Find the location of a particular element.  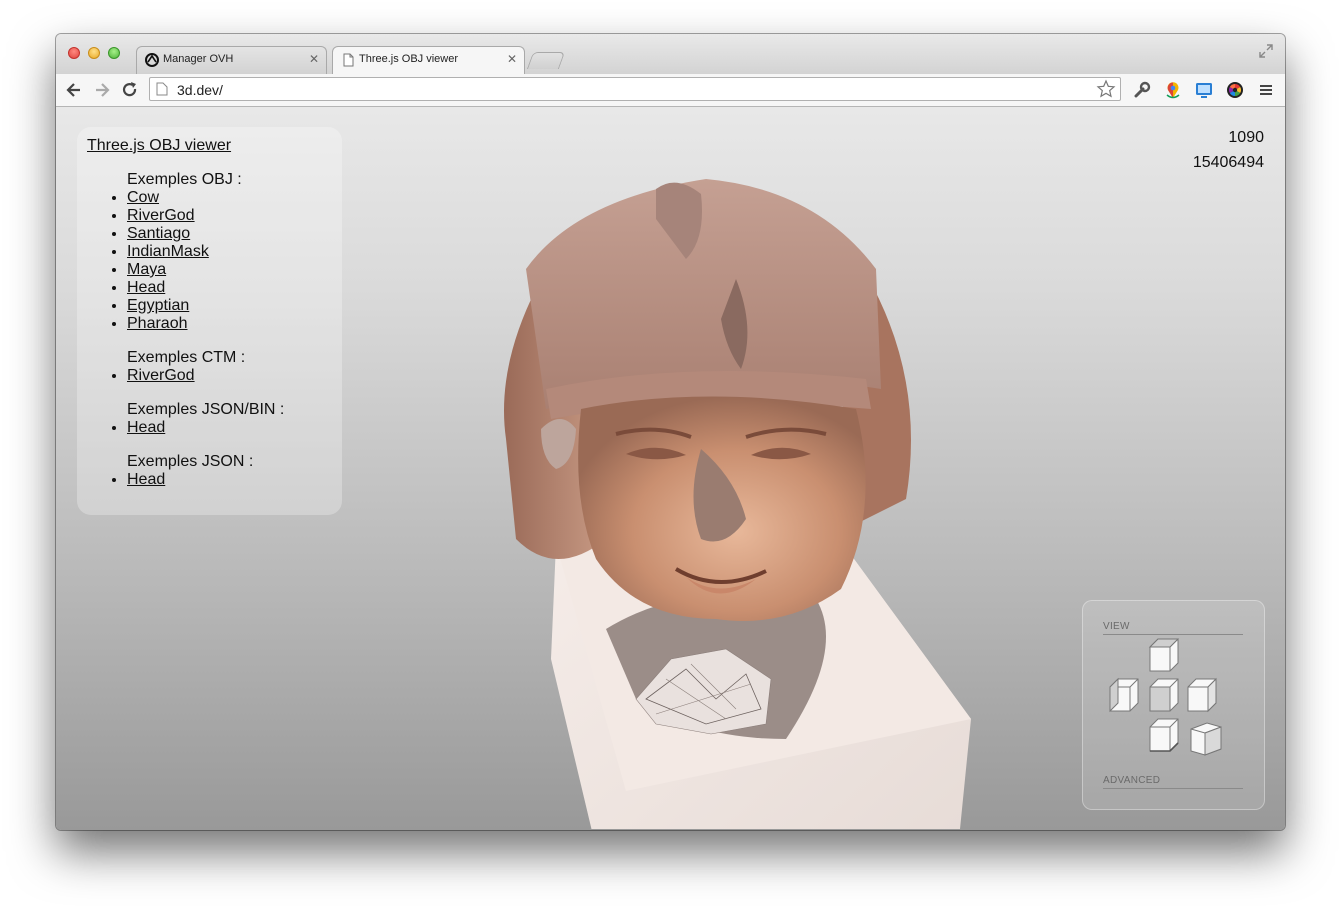

ovh-logo-icon is located at coordinates (152, 60).